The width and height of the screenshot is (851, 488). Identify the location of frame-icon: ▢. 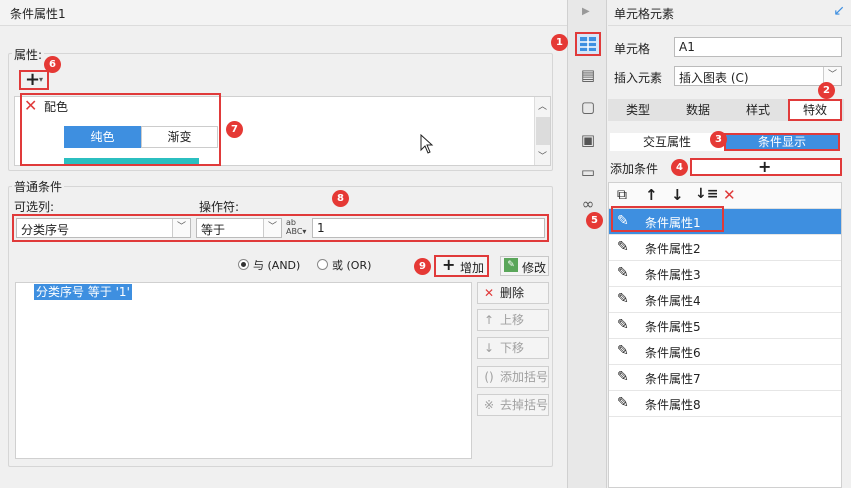
(588, 107).